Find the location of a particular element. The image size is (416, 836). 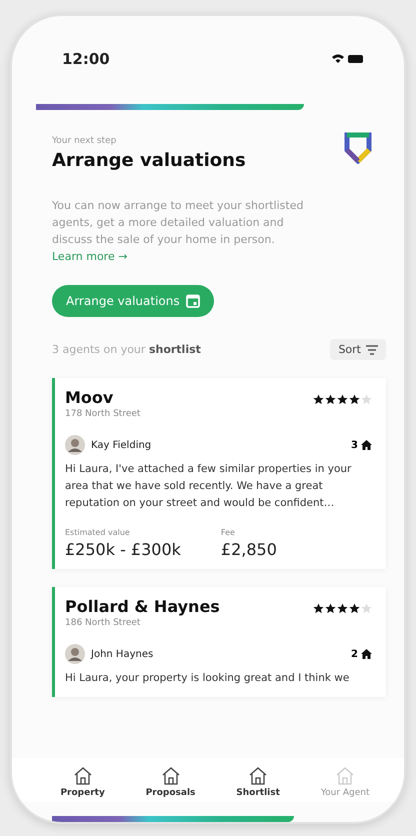

agent-name: Pollard & Haynes is located at coordinates (142, 606).